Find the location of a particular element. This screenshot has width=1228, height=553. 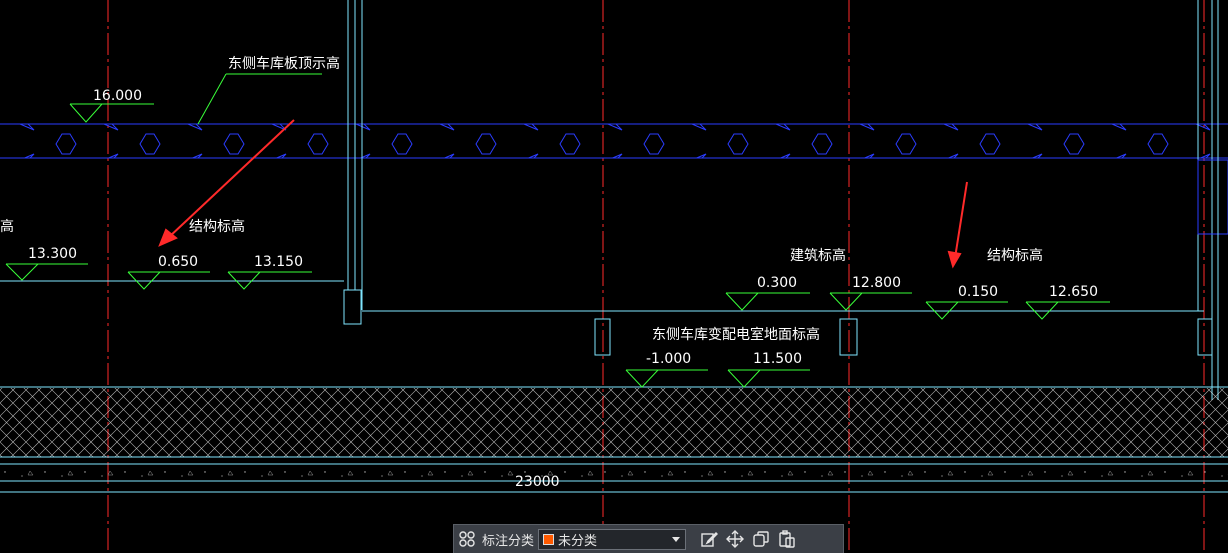

roof-note-label: 东侧车库板顶示高 is located at coordinates (284, 63).